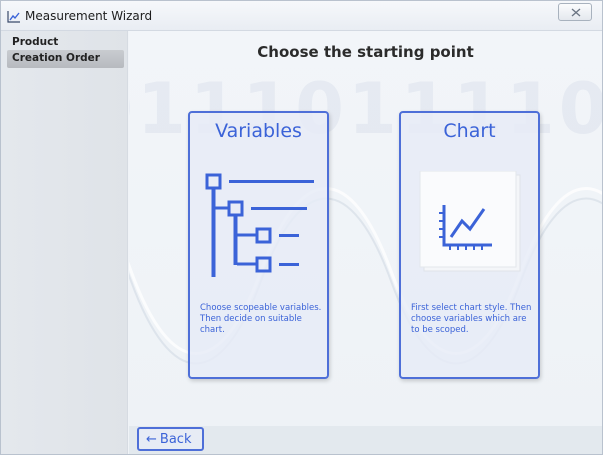 The height and width of the screenshot is (455, 603). Describe the element at coordinates (365, 52) in the screenshot. I see `page-title: Choose the starting point` at that location.